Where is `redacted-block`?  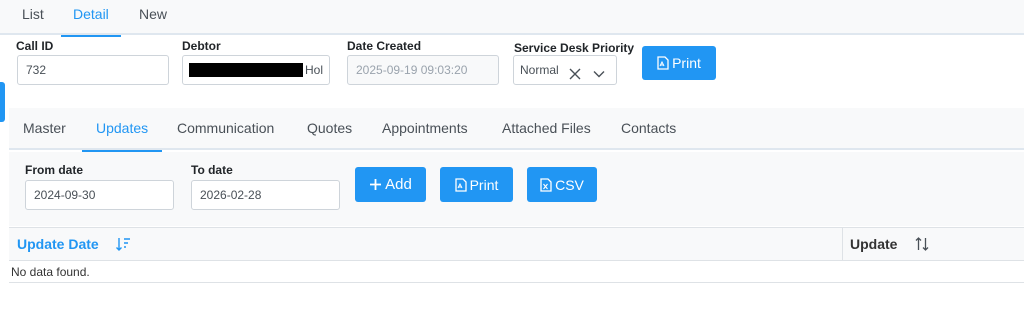 redacted-block is located at coordinates (246, 70).